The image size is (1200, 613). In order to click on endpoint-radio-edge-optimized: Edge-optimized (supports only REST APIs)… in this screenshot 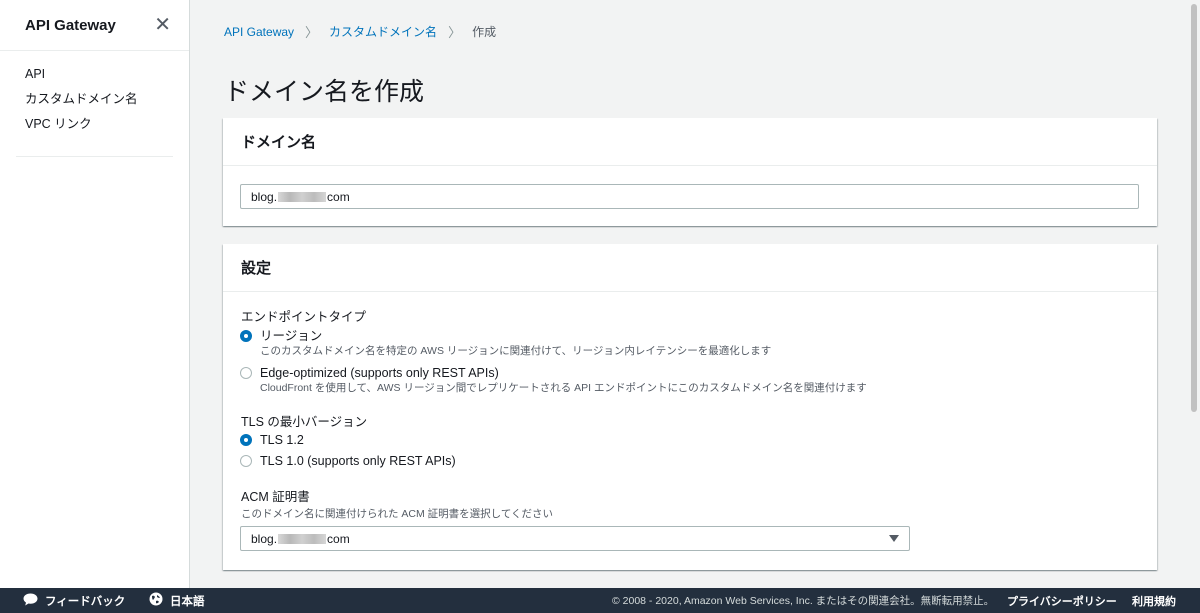, I will do `click(553, 380)`.